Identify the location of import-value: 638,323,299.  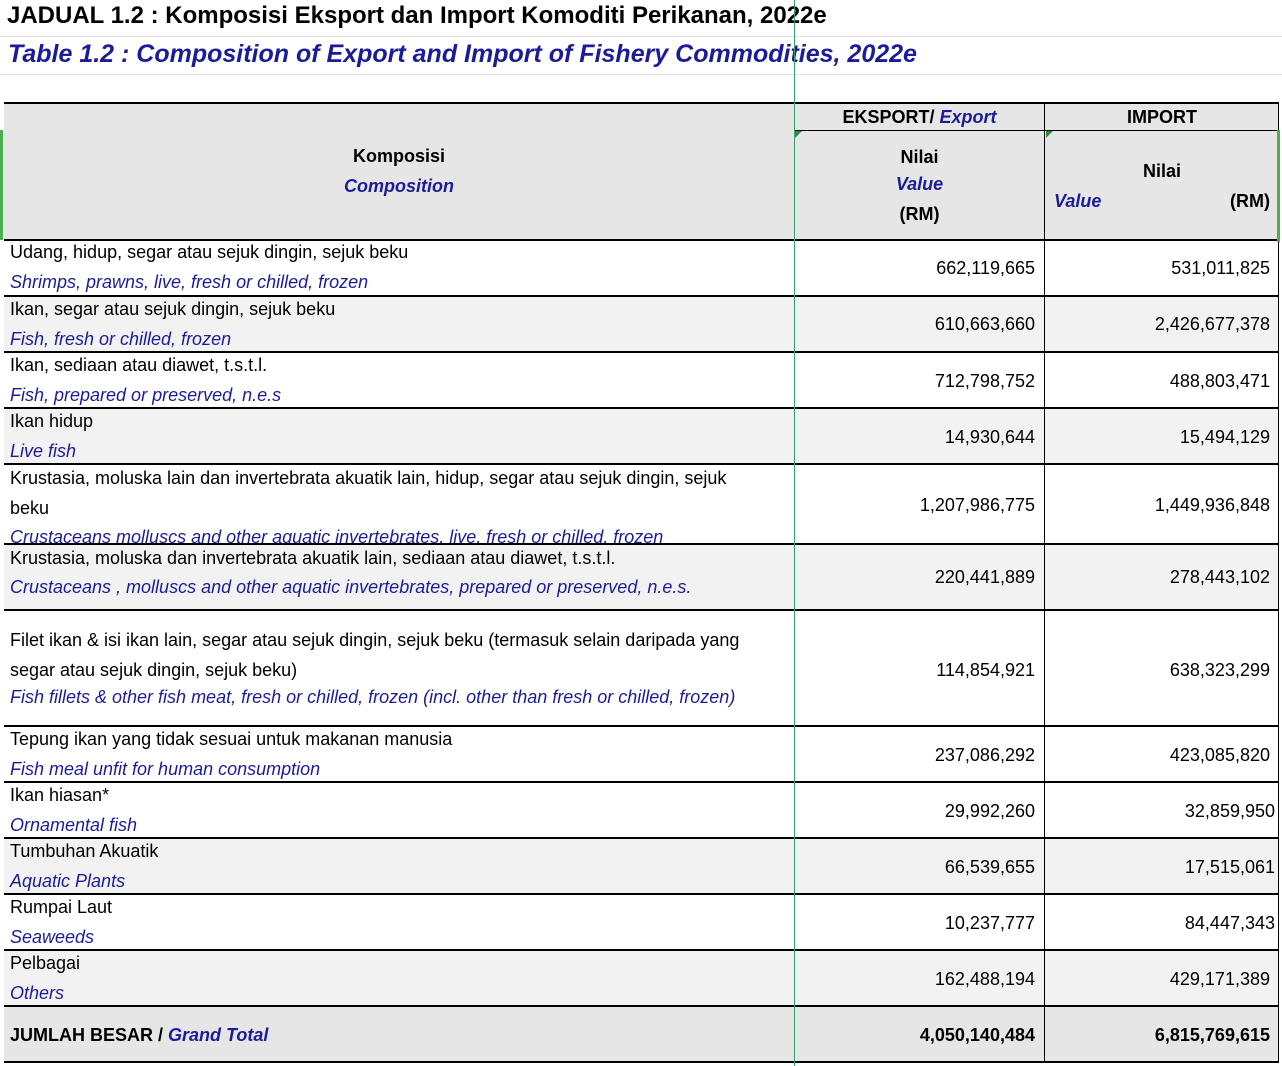
(1219, 670).